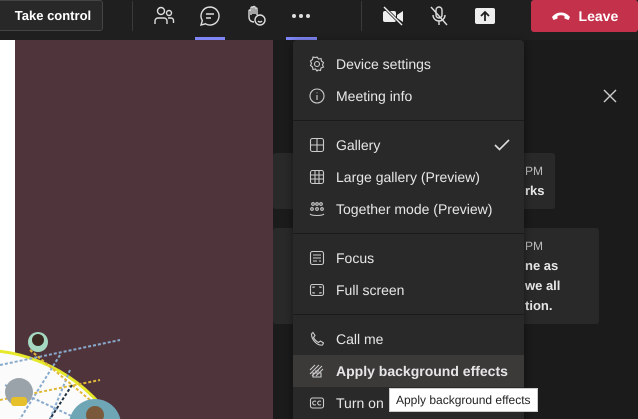 This screenshot has height=419, width=638. I want to click on checkmark-icon, so click(502, 145).